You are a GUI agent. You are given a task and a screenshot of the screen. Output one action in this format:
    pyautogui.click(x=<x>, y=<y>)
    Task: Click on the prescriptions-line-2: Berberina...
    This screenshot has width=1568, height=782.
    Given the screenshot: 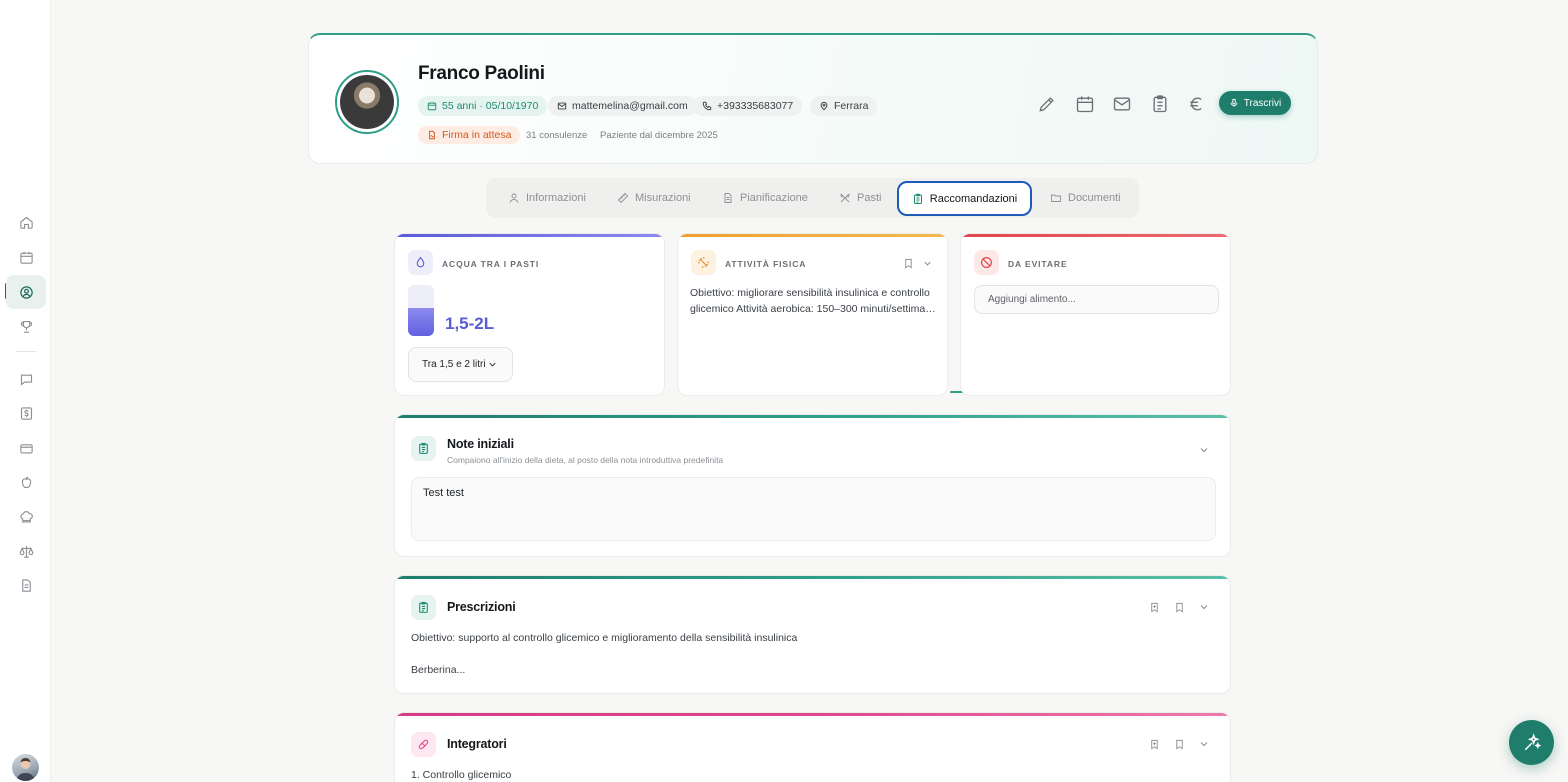 What is the action you would take?
    pyautogui.click(x=438, y=670)
    